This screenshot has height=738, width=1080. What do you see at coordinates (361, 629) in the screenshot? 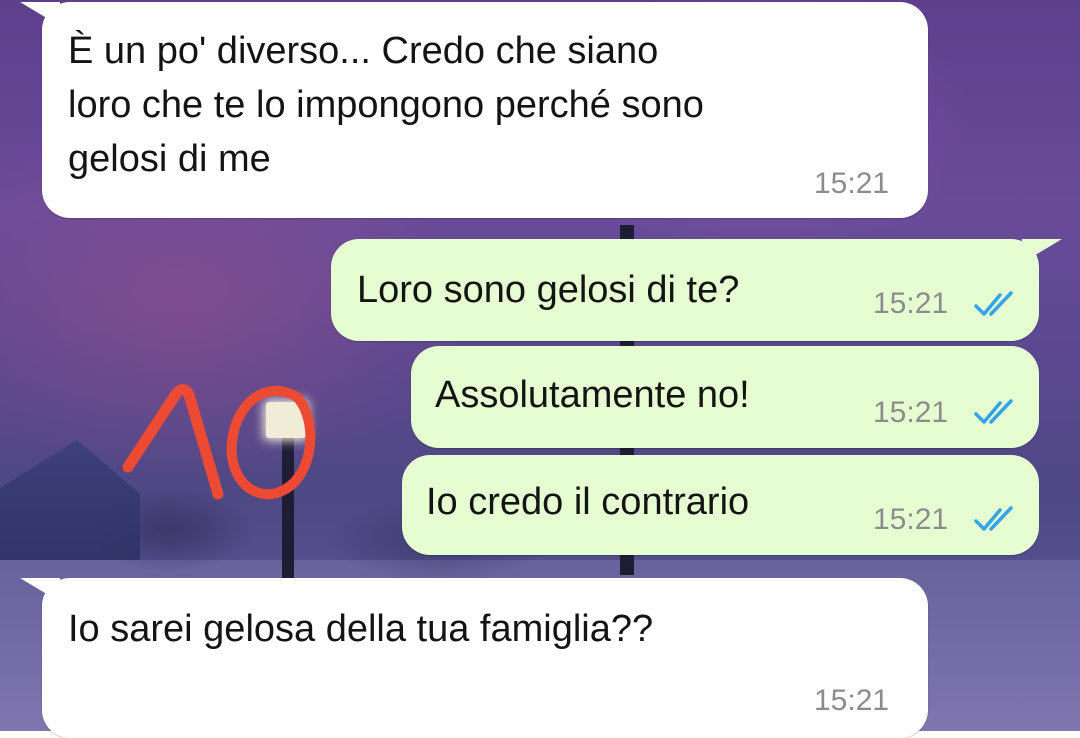
I see `message-text: Io sarei gelosa della tua famiglia??` at bounding box center [361, 629].